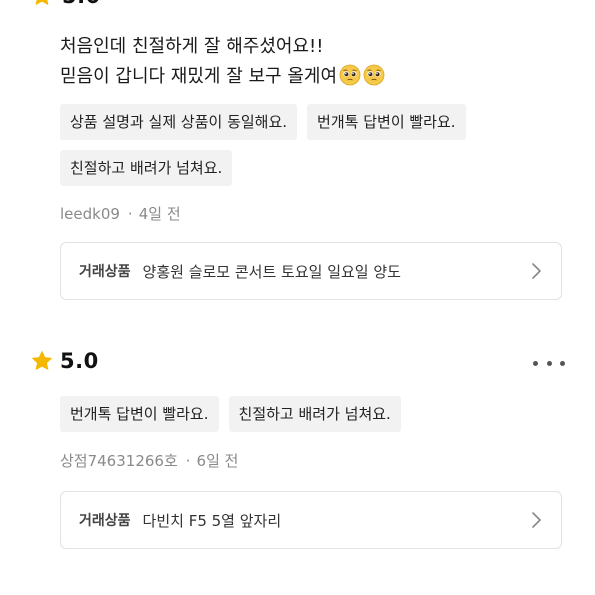 This screenshot has height=595, width=595. I want to click on product-name: 양홍원 슬로모 콘서트 토요일 일요일 양도, so click(271, 271).